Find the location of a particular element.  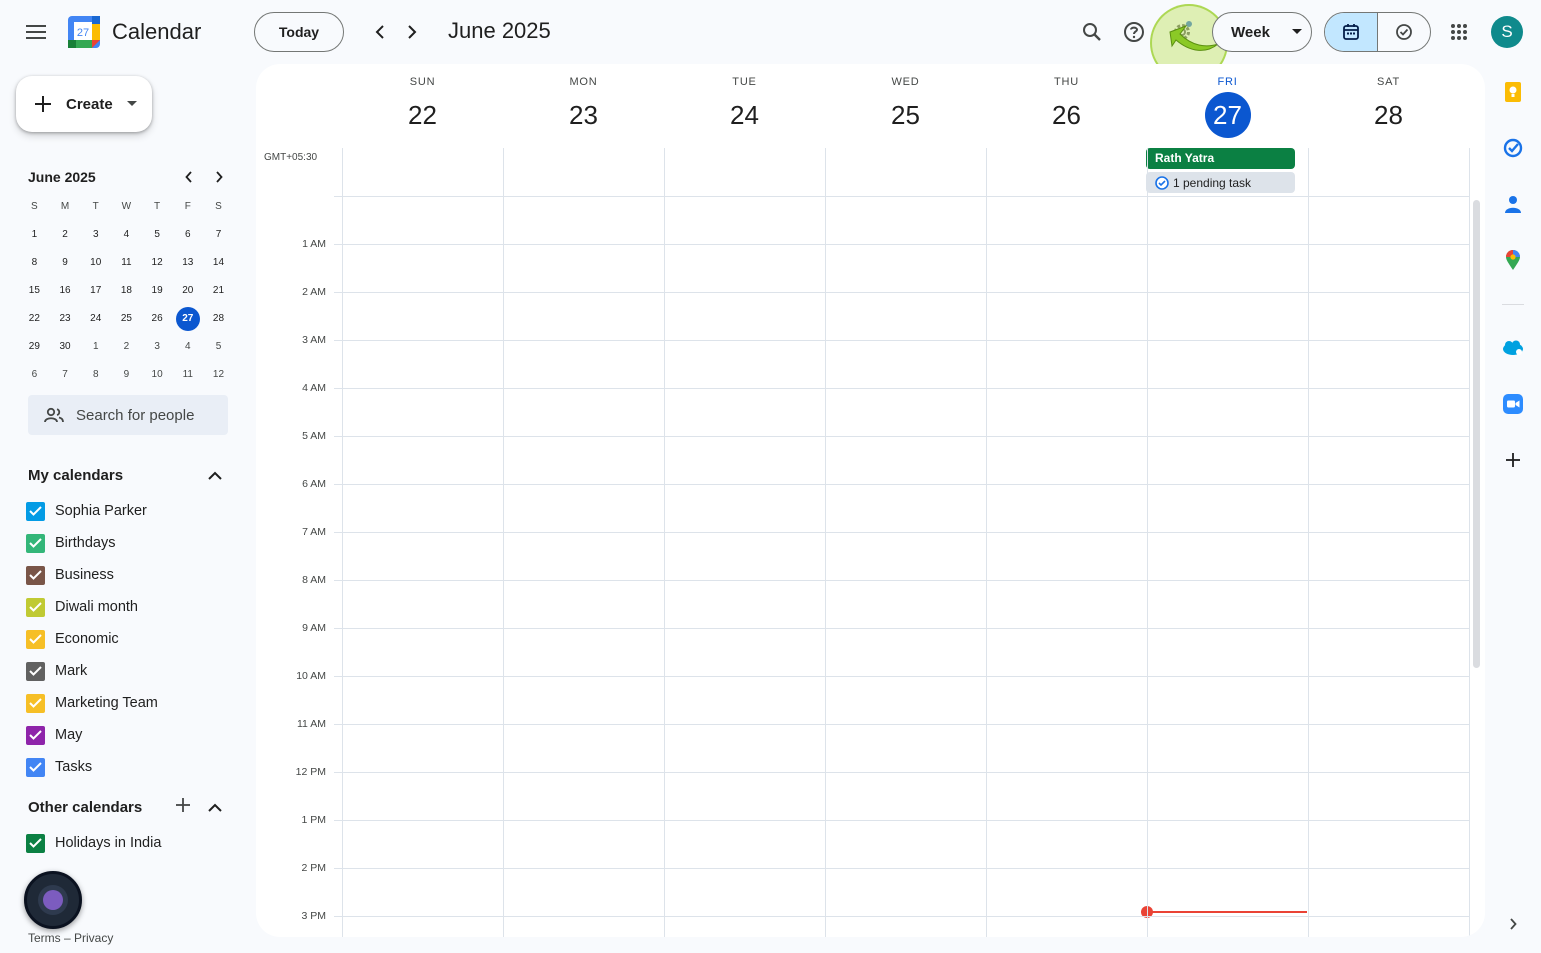

day-header: TUE 24 is located at coordinates (744, 101).